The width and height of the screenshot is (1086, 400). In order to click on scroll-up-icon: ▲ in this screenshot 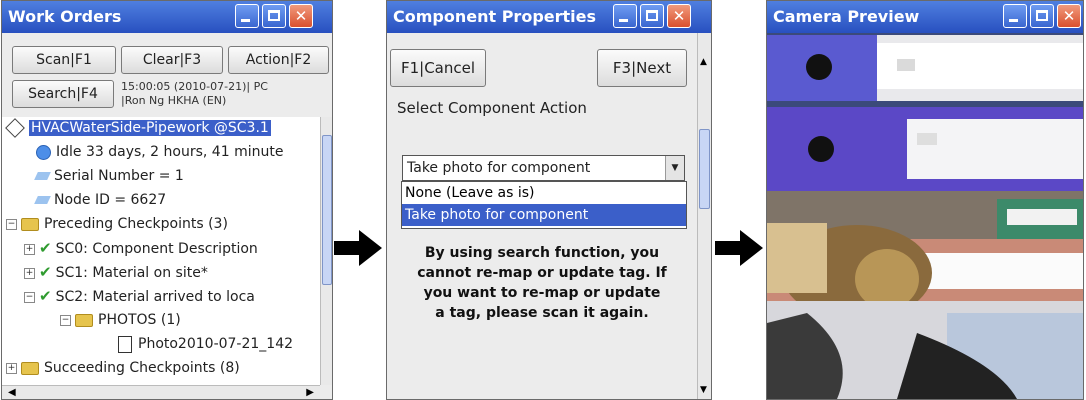, I will do `click(703, 62)`.